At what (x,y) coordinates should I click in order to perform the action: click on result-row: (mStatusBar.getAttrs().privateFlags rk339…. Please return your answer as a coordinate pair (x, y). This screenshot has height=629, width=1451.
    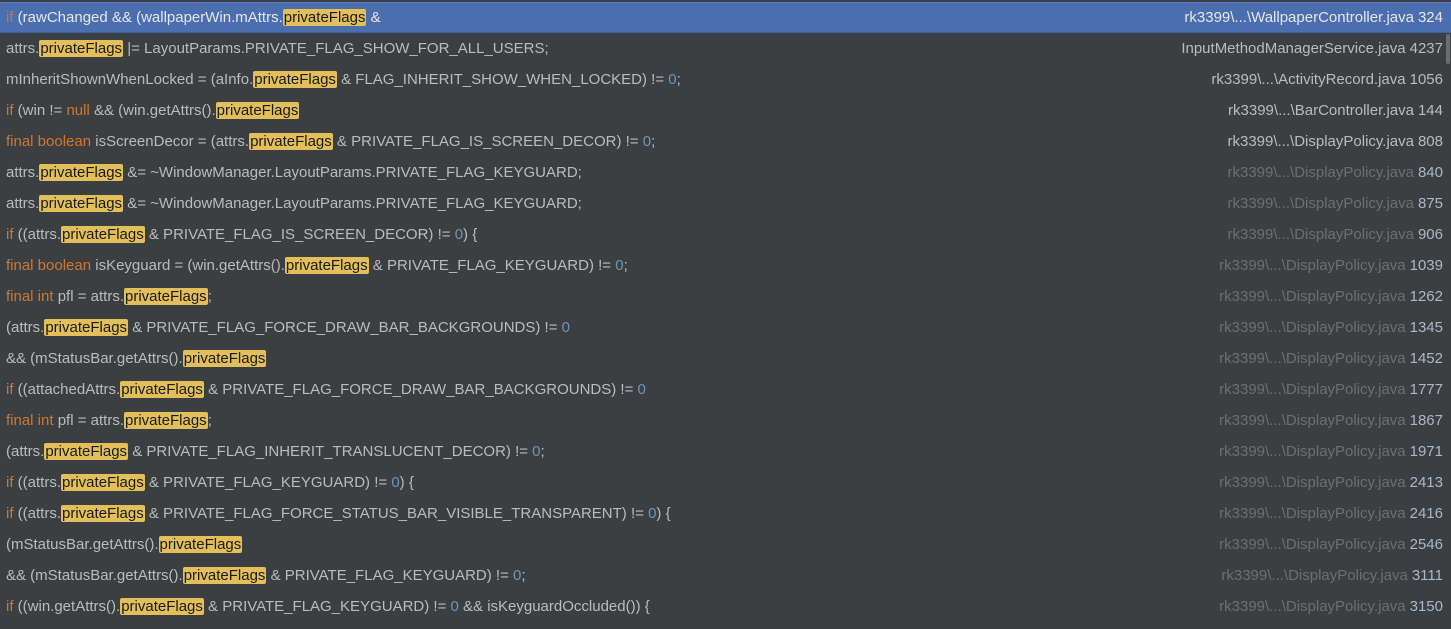
    Looking at the image, I should click on (725, 544).